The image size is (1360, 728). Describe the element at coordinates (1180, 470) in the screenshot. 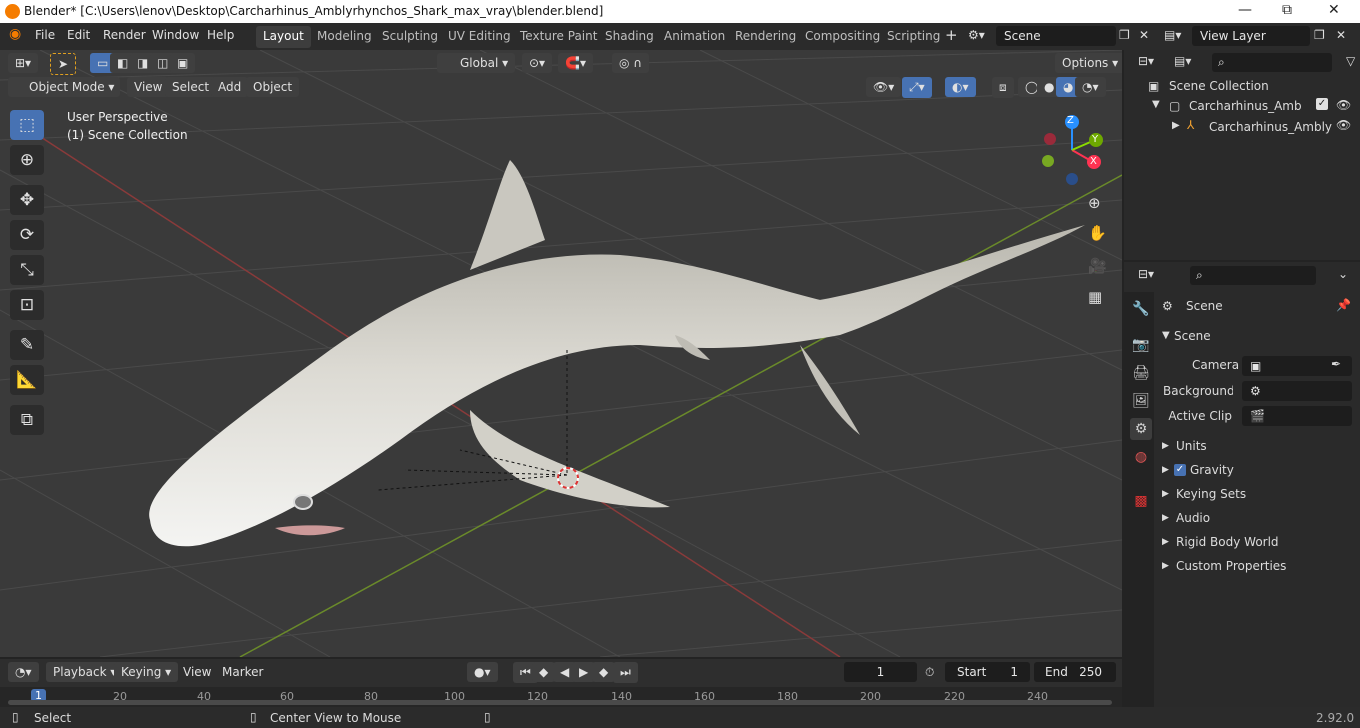

I see `gravity-checkbox: ✓` at that location.